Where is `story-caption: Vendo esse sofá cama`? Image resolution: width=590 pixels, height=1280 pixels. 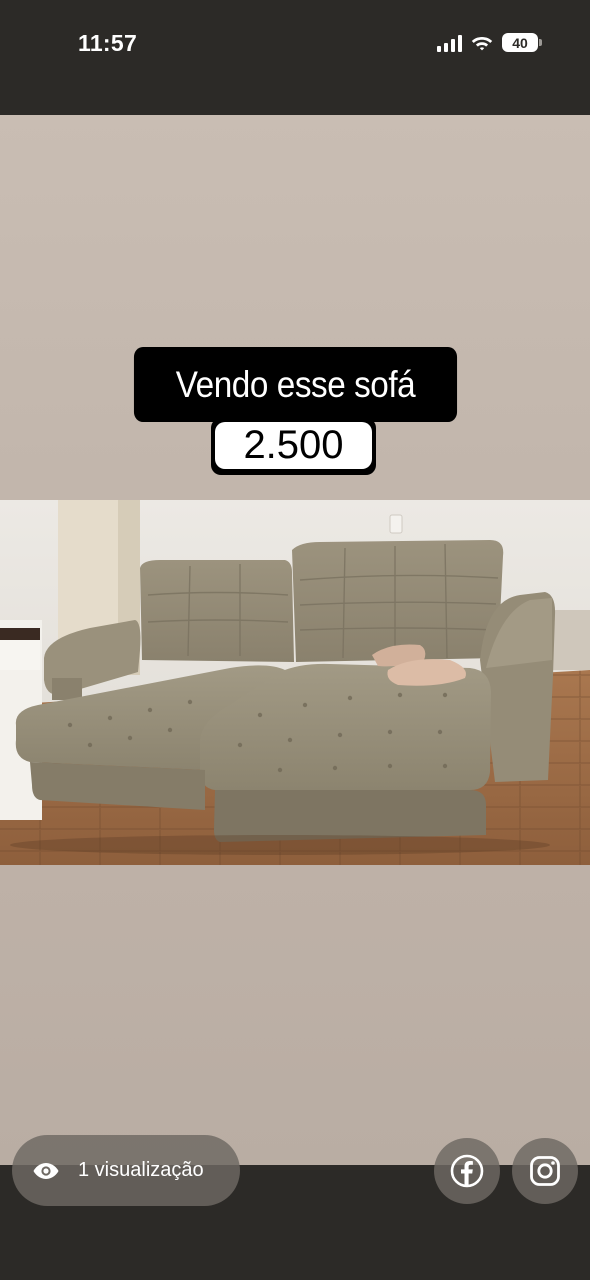
story-caption: Vendo esse sofá cama is located at coordinates (295, 413).